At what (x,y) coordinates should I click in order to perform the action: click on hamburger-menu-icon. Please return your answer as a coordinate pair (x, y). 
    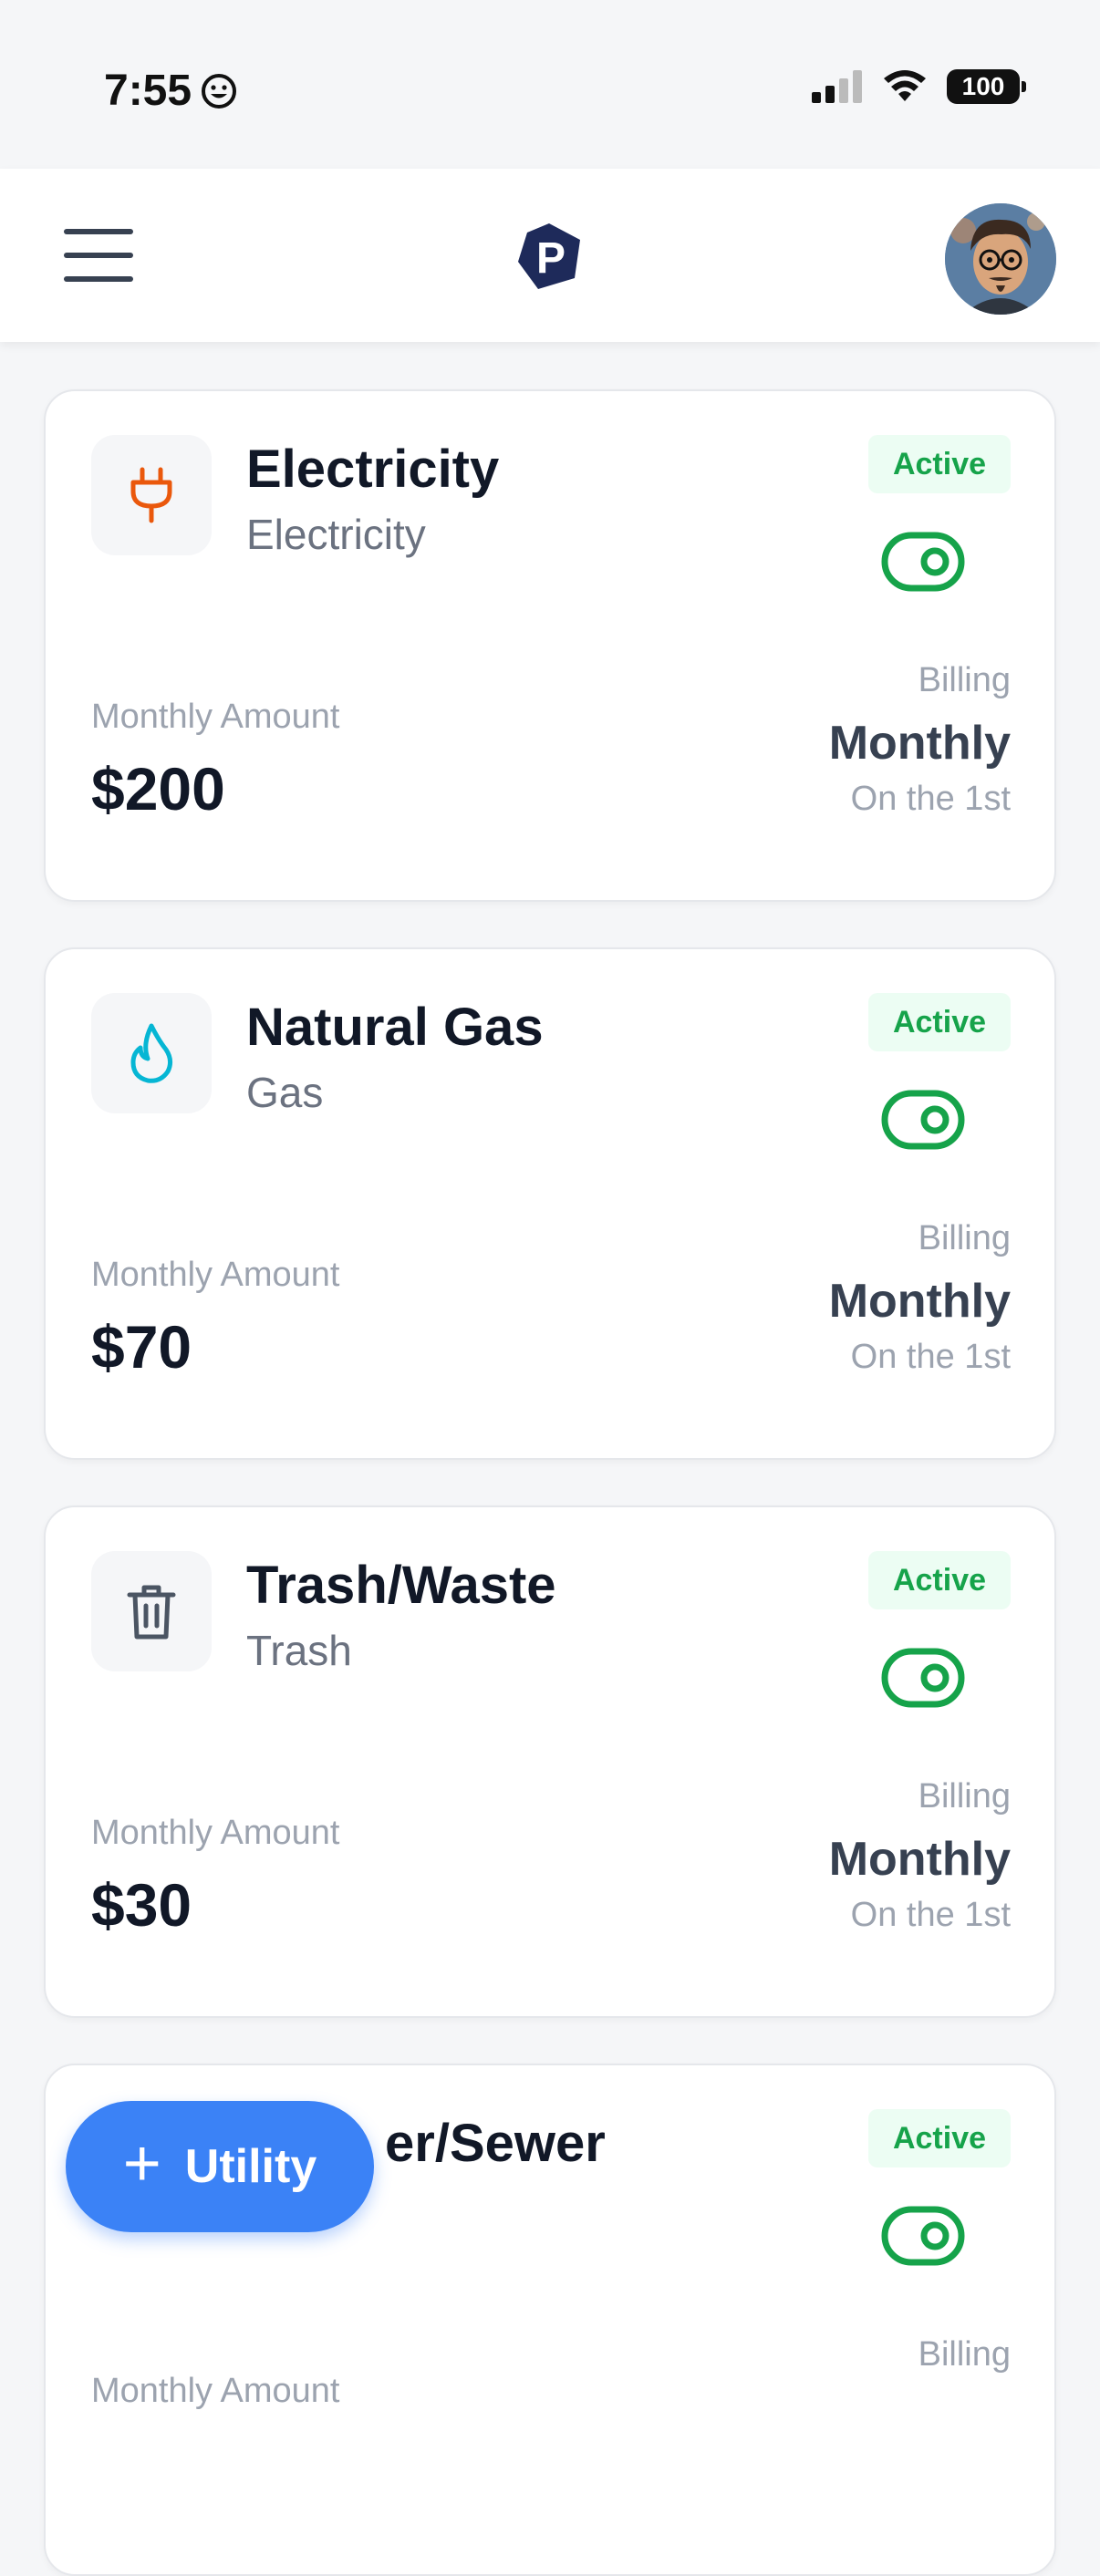
    Looking at the image, I should click on (98, 256).